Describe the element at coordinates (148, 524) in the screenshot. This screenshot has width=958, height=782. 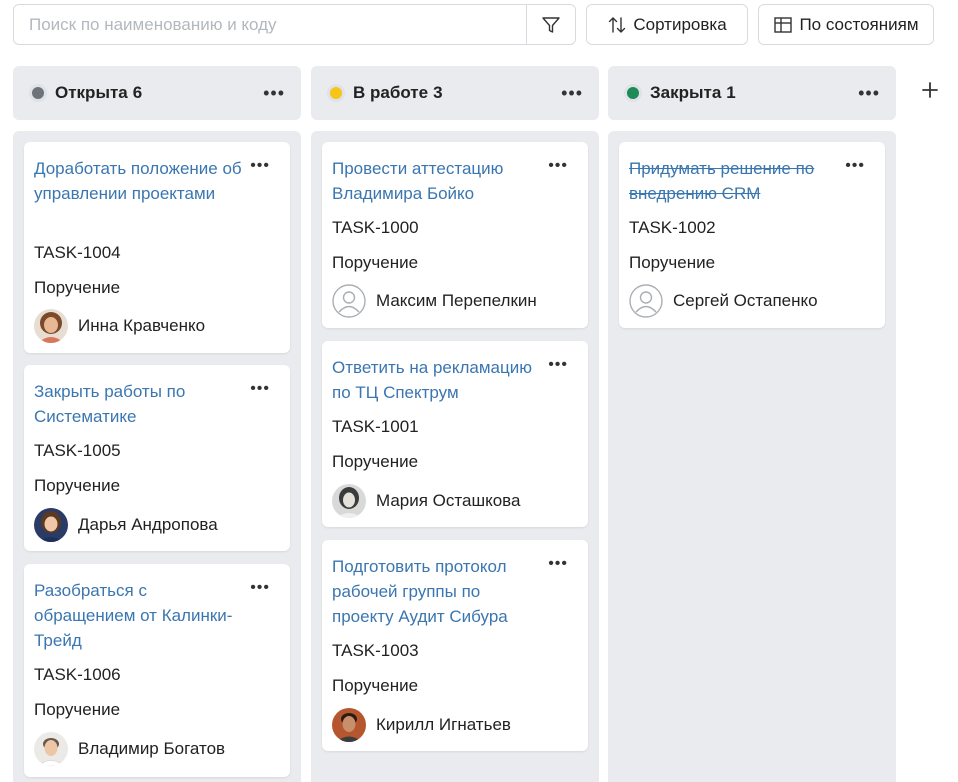
I see `assignee-name: Дарья Андропова` at that location.